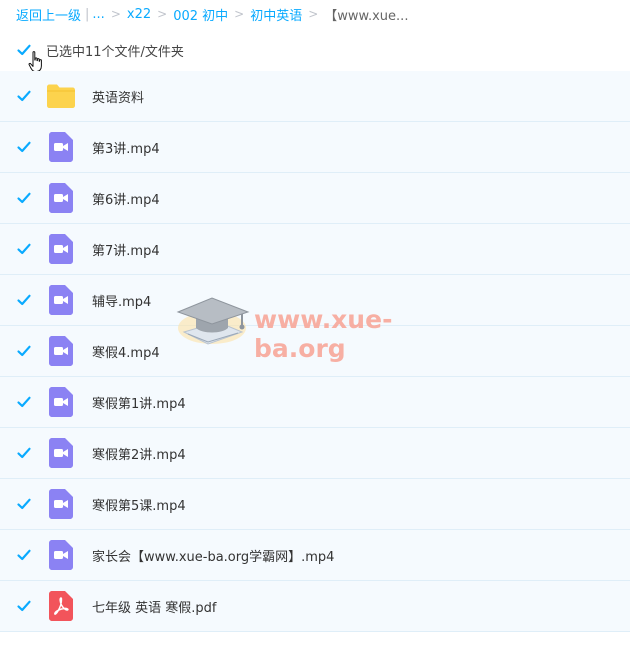 This screenshot has height=651, width=630. Describe the element at coordinates (139, 402) in the screenshot. I see `file-name: 寒假第1讲.mp4` at that location.